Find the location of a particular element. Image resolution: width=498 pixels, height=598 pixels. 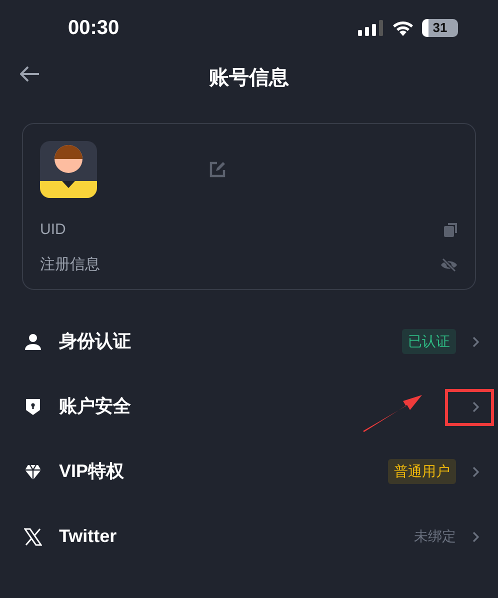

back-button is located at coordinates (30, 74).